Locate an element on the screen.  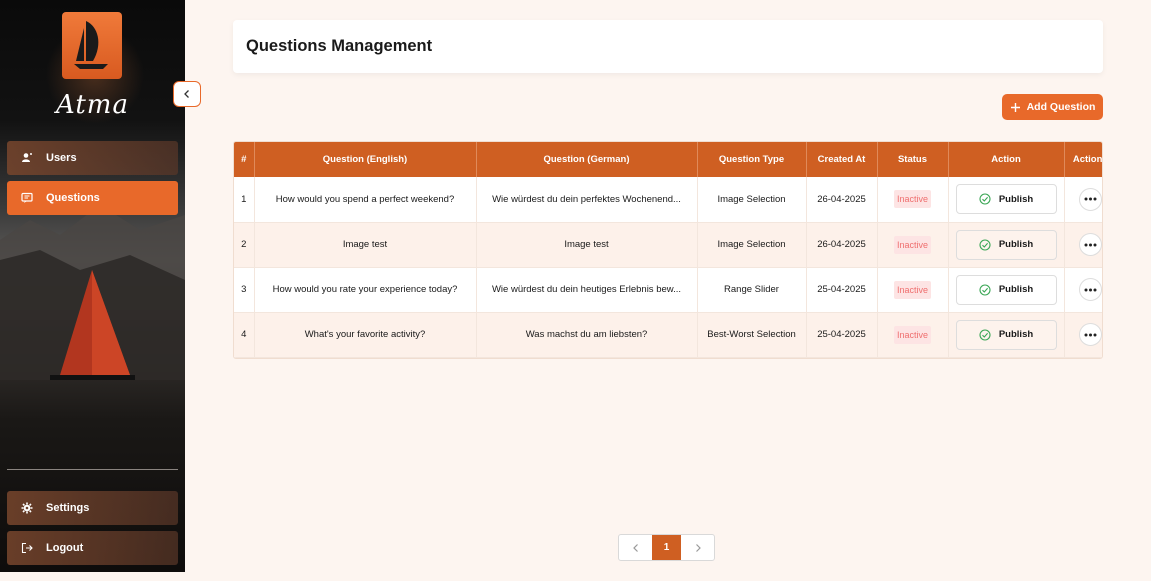
sidebar-item-logout: Logout is located at coordinates (92, 548).